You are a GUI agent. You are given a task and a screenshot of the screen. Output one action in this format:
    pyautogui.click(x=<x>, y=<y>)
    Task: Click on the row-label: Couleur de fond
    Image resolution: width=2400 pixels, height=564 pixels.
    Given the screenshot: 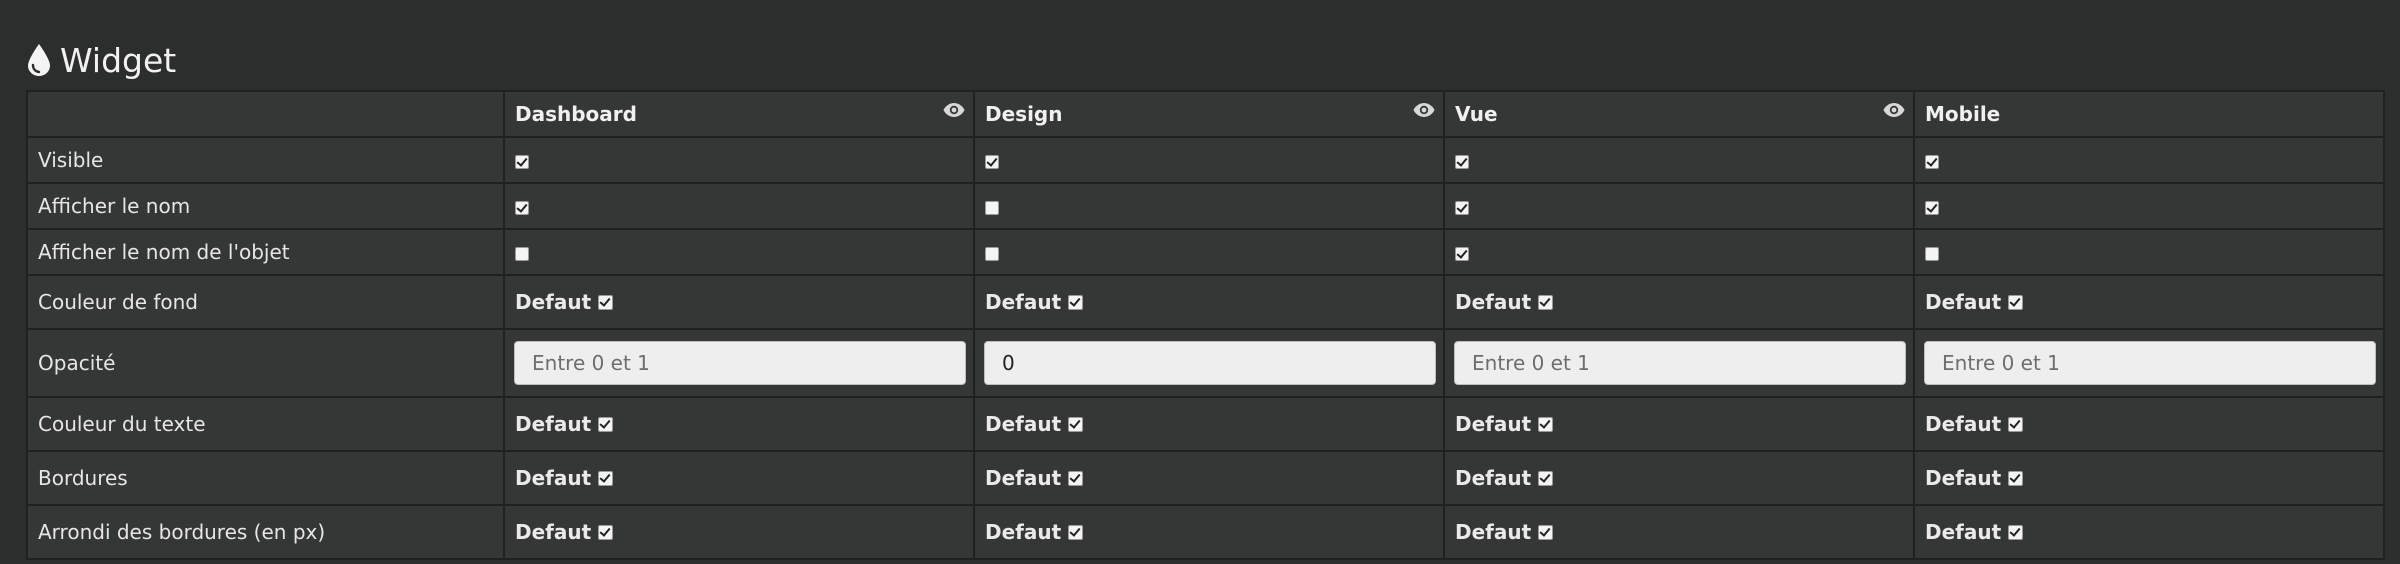 What is the action you would take?
    pyautogui.click(x=265, y=302)
    